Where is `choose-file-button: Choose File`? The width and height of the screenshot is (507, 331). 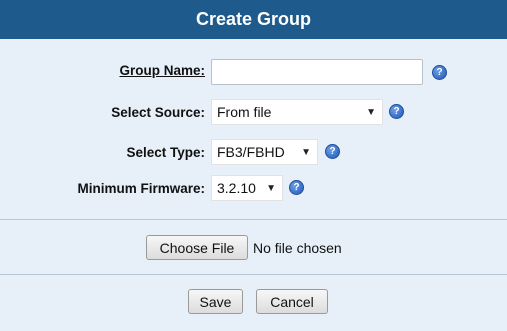 choose-file-button: Choose File is located at coordinates (197, 247).